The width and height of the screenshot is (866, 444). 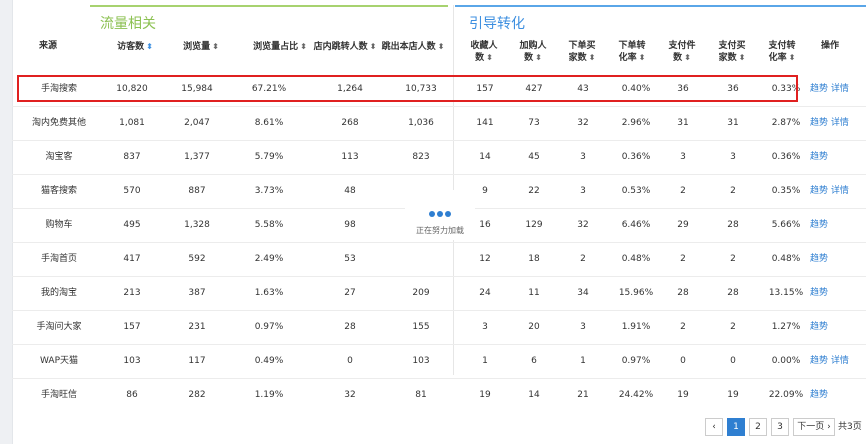 I want to click on cart-cell: 11, so click(x=534, y=293).